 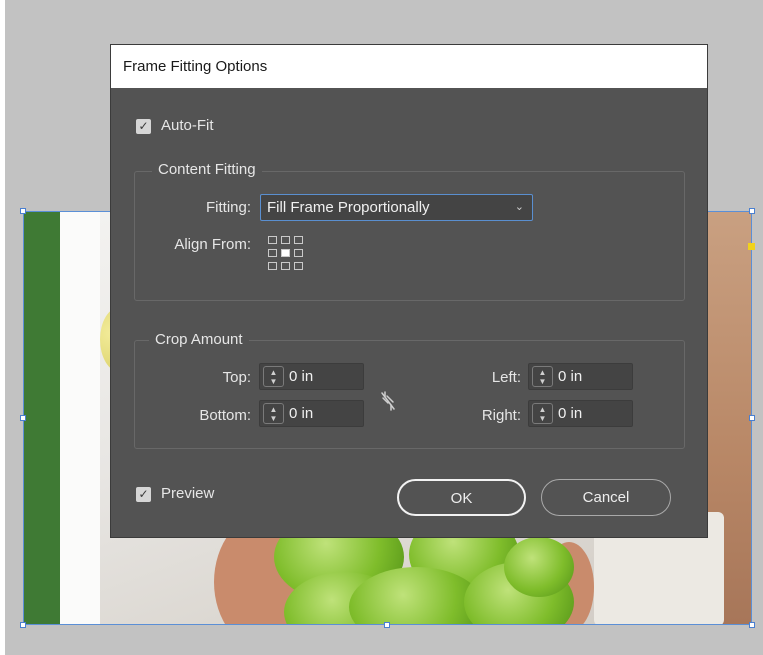 I want to click on unlinked-chain-icon, so click(x=388, y=401).